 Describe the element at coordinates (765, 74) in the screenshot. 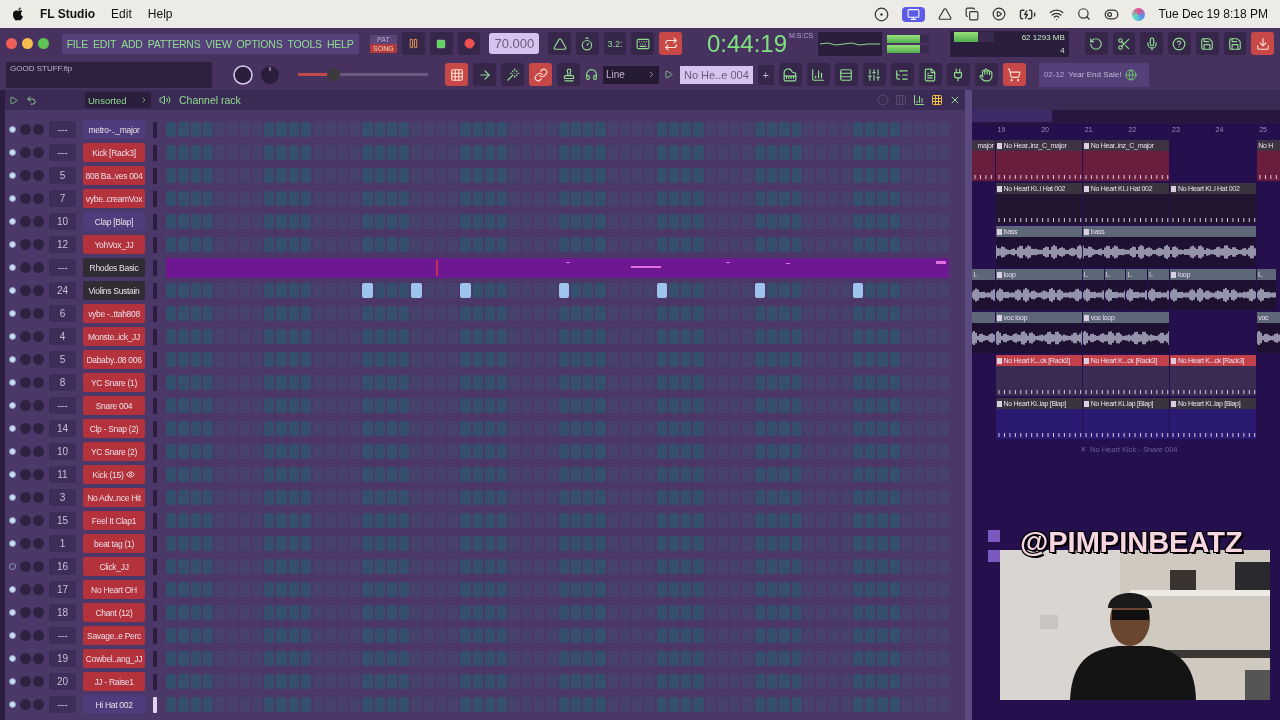

I see `add-pattern-button: +` at that location.